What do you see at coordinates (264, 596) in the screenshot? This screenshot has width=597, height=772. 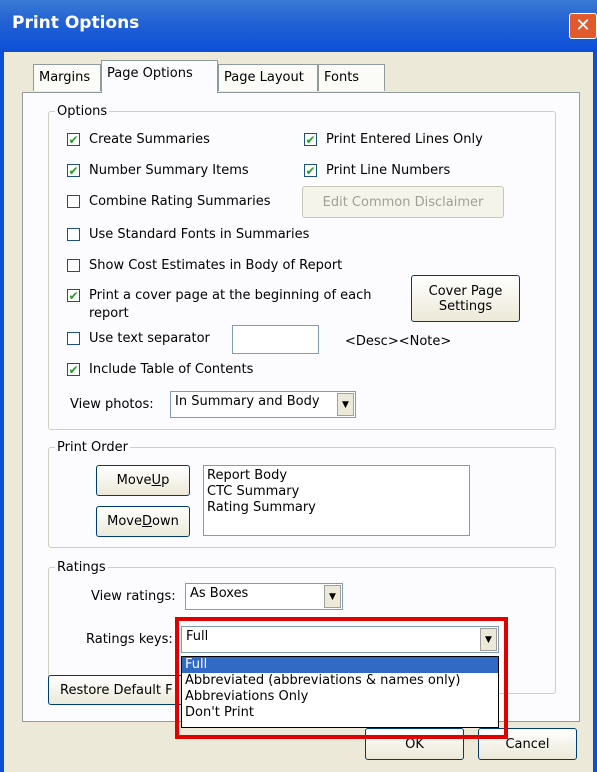 I see `view-ratings-select: As Boxes ▼` at bounding box center [264, 596].